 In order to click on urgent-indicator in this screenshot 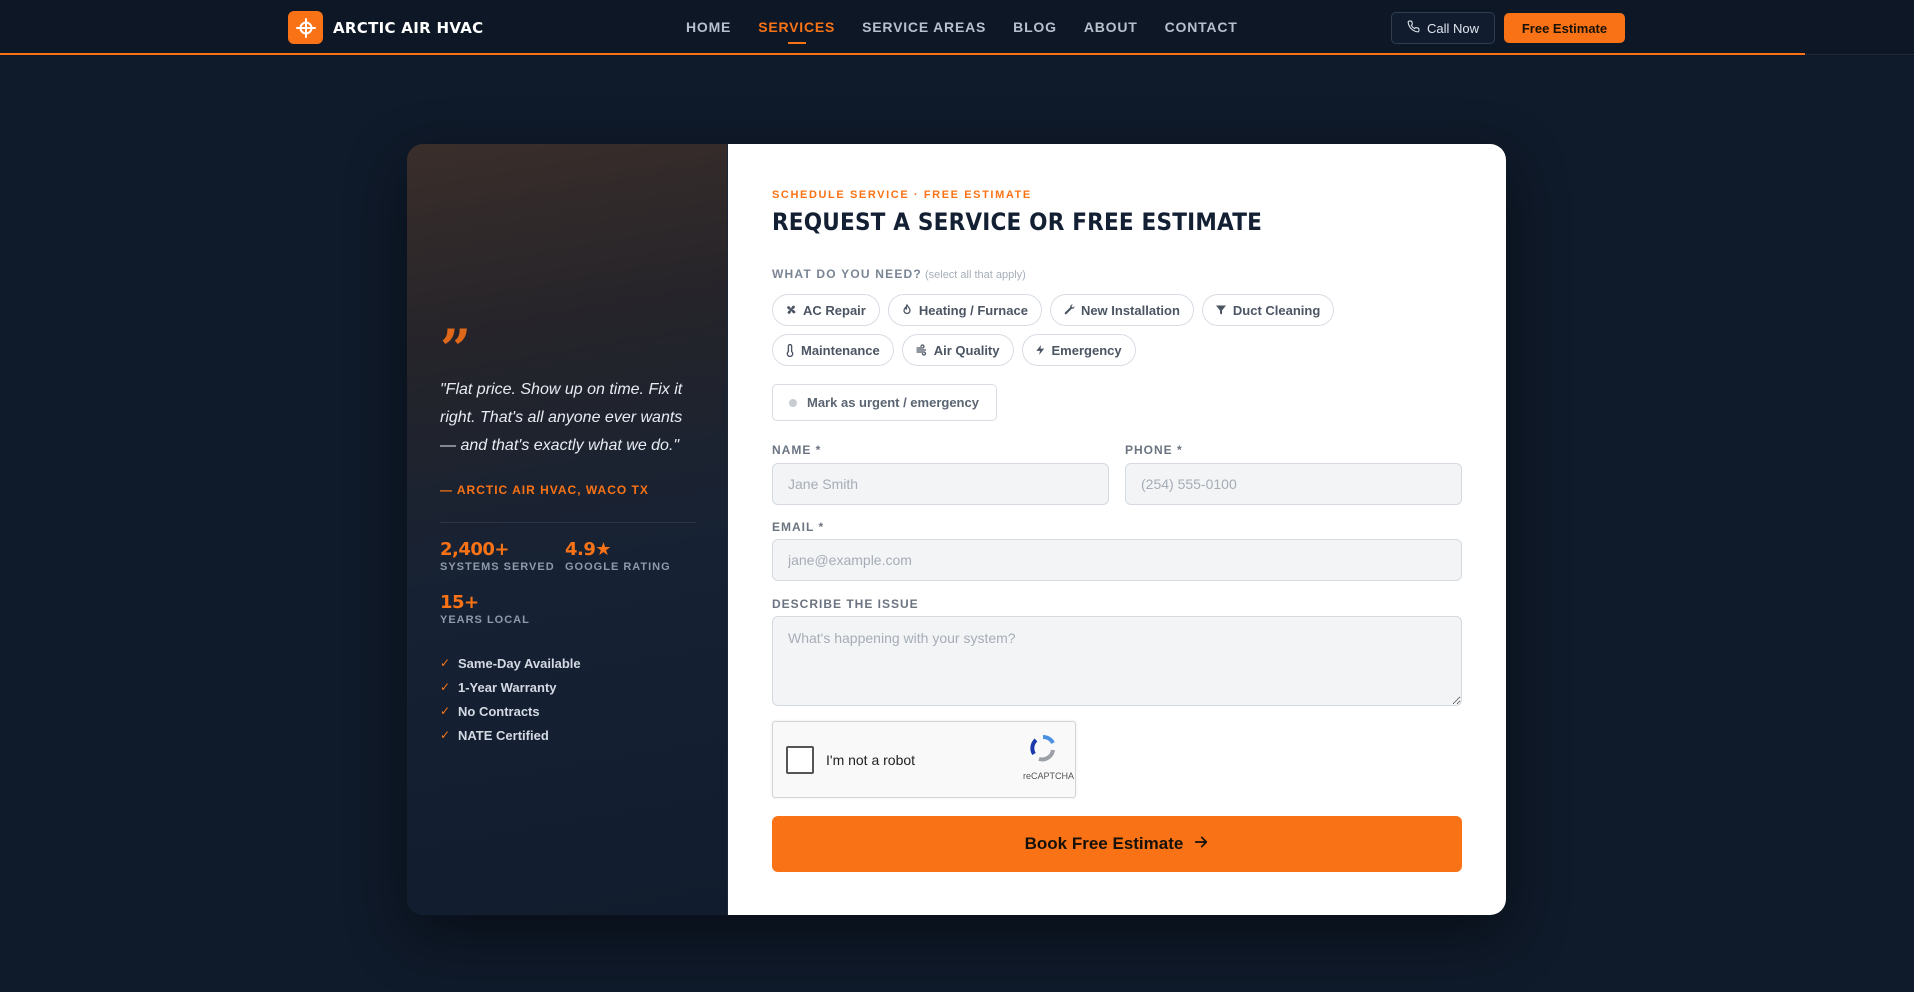, I will do `click(793, 402)`.